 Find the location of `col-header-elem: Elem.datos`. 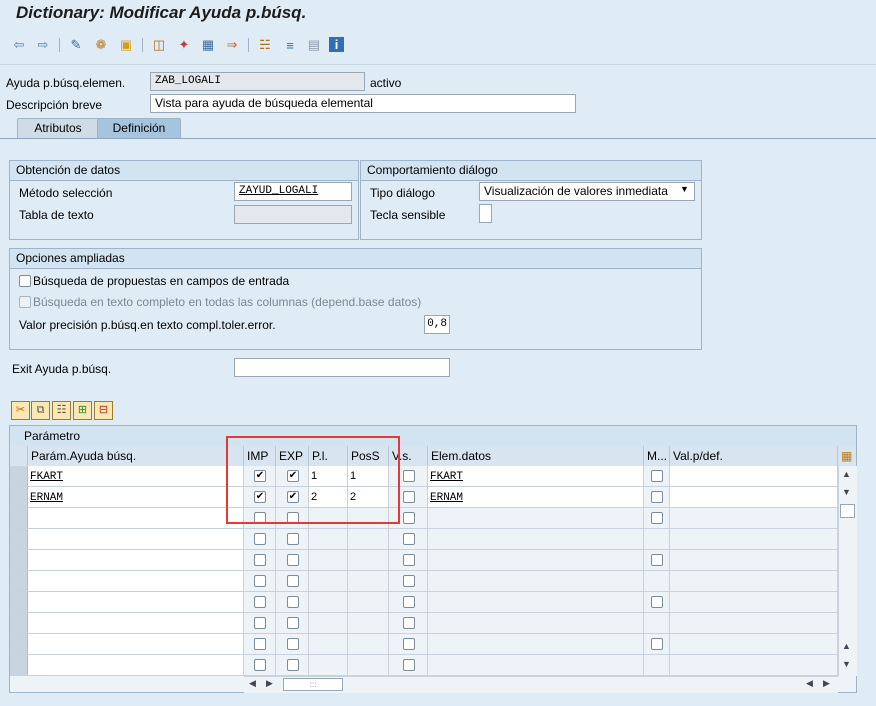

col-header-elem: Elem.datos is located at coordinates (536, 456).